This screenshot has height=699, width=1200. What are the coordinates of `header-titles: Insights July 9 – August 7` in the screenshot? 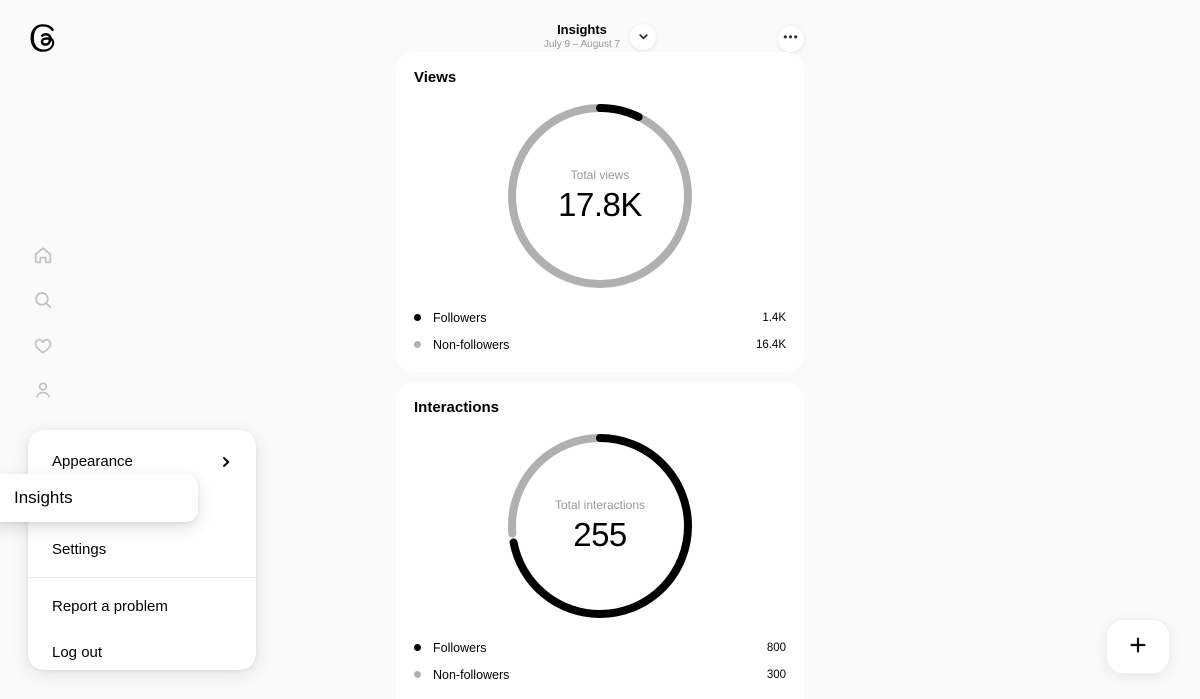 It's located at (582, 37).